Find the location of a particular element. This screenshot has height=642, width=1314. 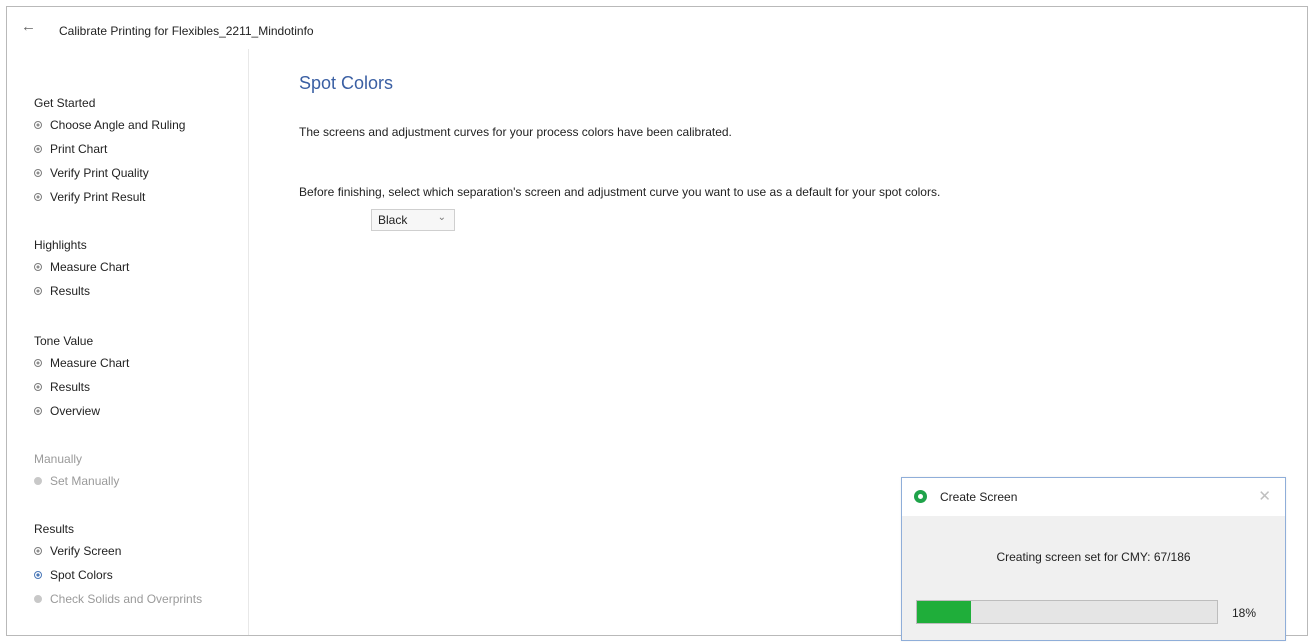

progress-message: Creating screen set for CMY: 67/186 is located at coordinates (1093, 557).